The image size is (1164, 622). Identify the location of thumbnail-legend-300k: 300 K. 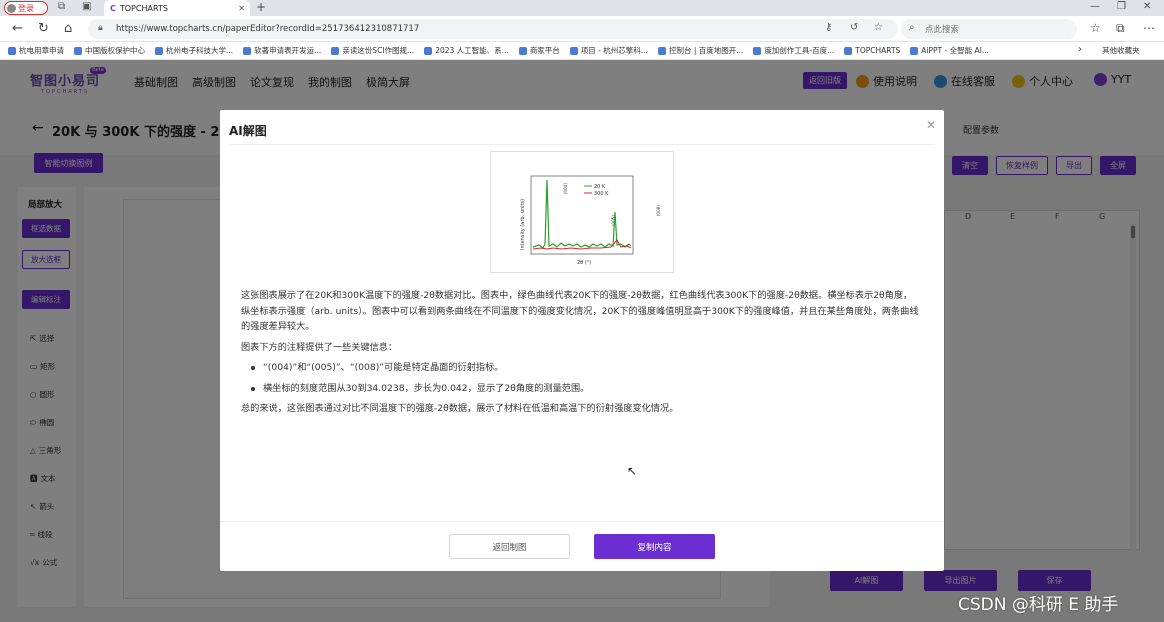
(601, 194).